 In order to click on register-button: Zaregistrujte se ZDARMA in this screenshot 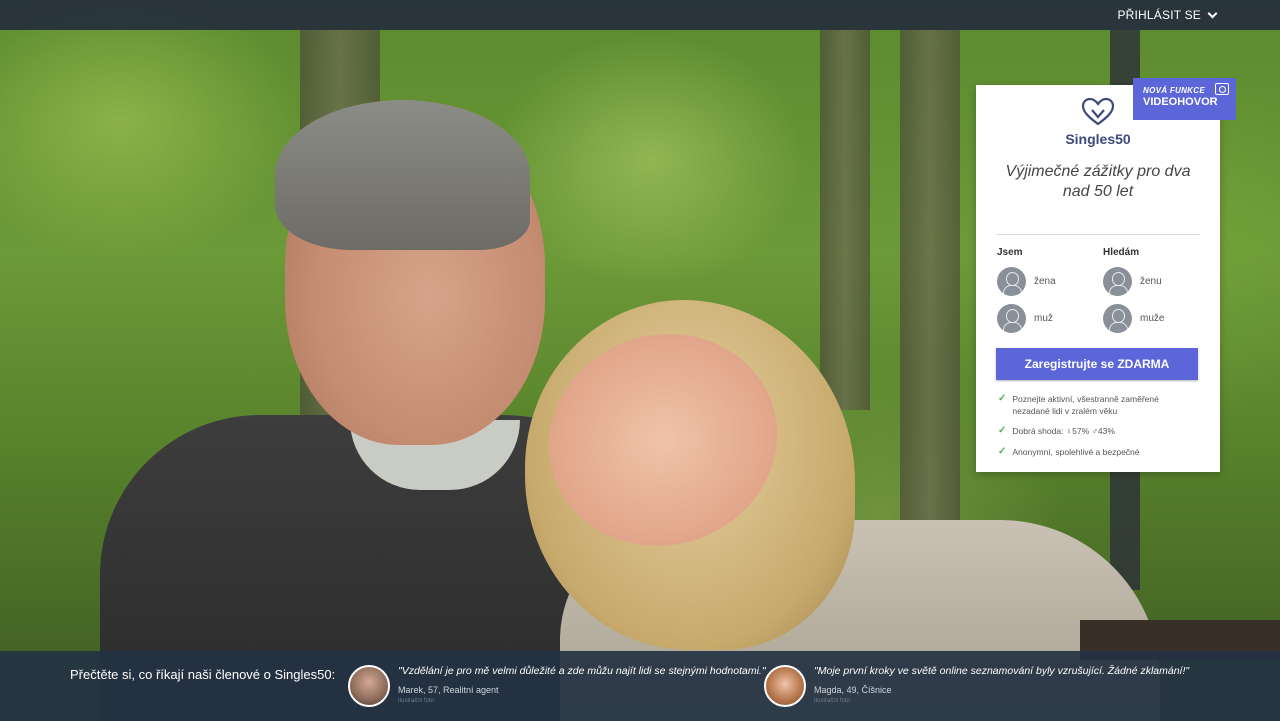, I will do `click(1097, 364)`.